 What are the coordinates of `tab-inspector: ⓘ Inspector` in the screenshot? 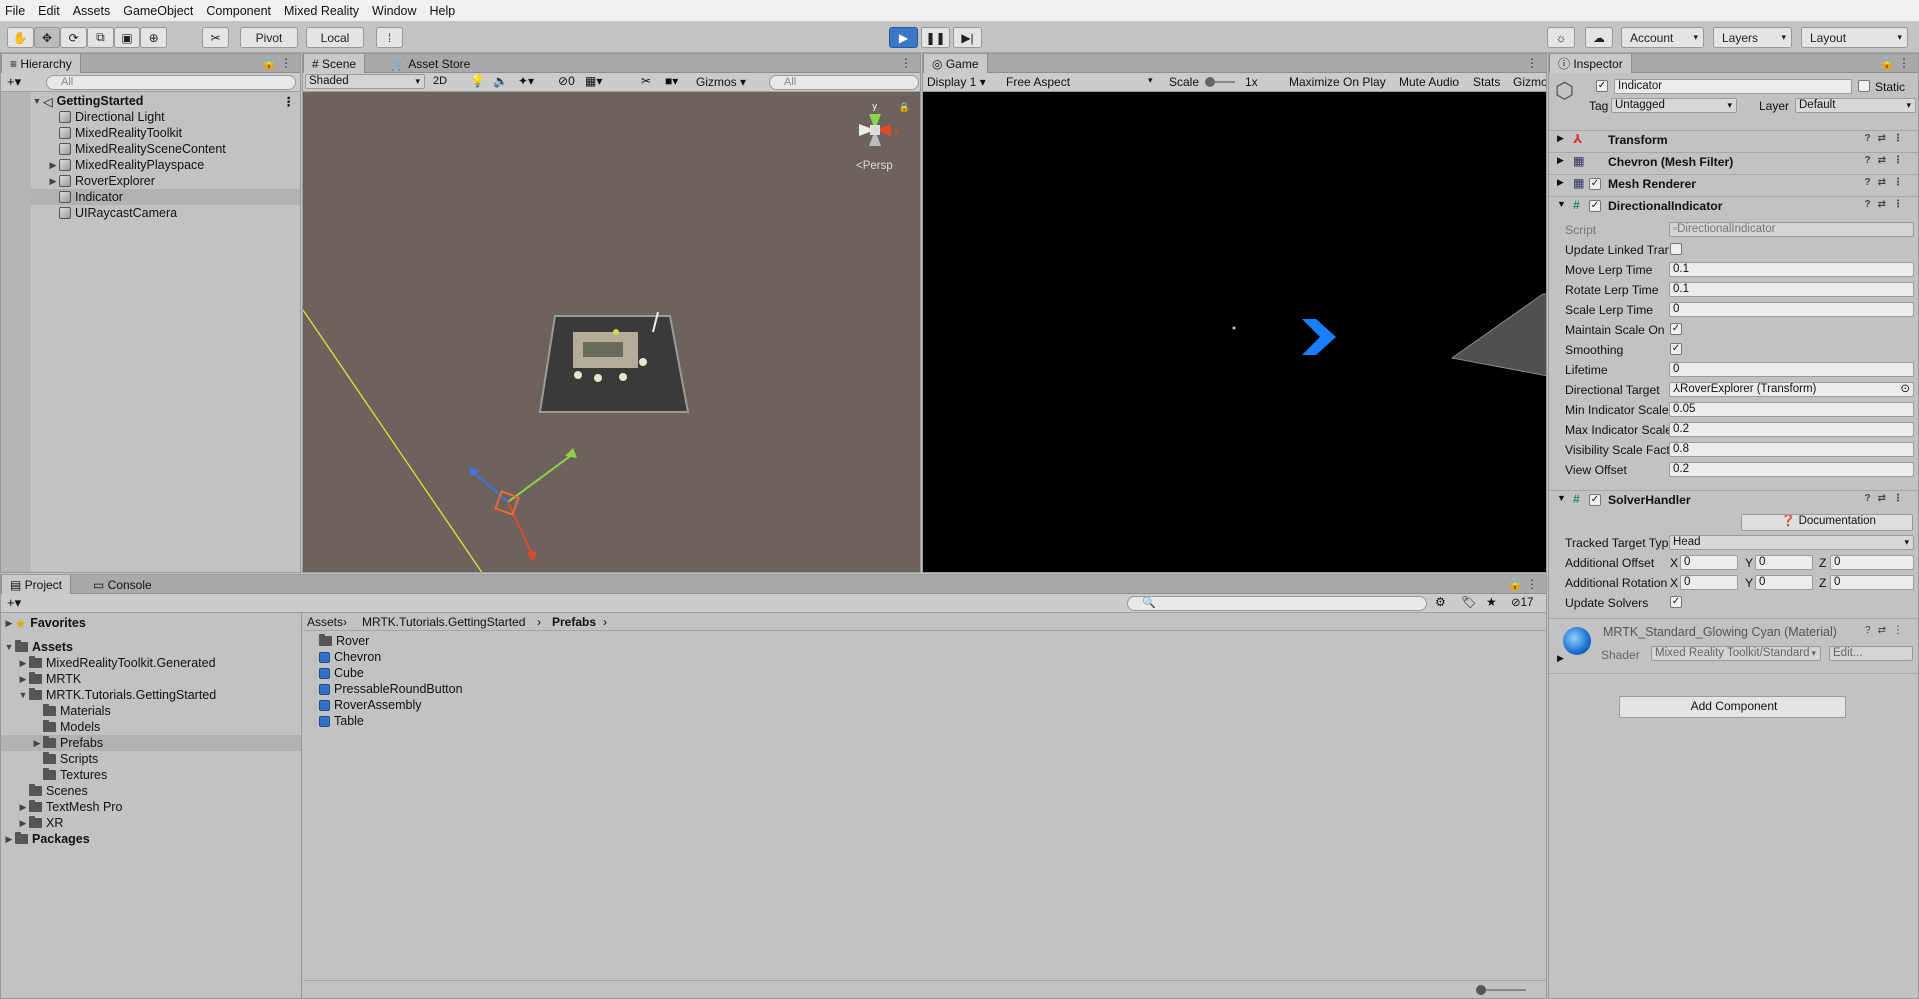 It's located at (1590, 63).